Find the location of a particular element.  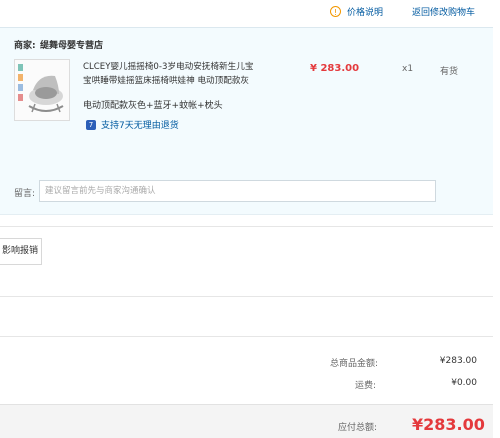

price-info-label: 价格说明 is located at coordinates (365, 13).